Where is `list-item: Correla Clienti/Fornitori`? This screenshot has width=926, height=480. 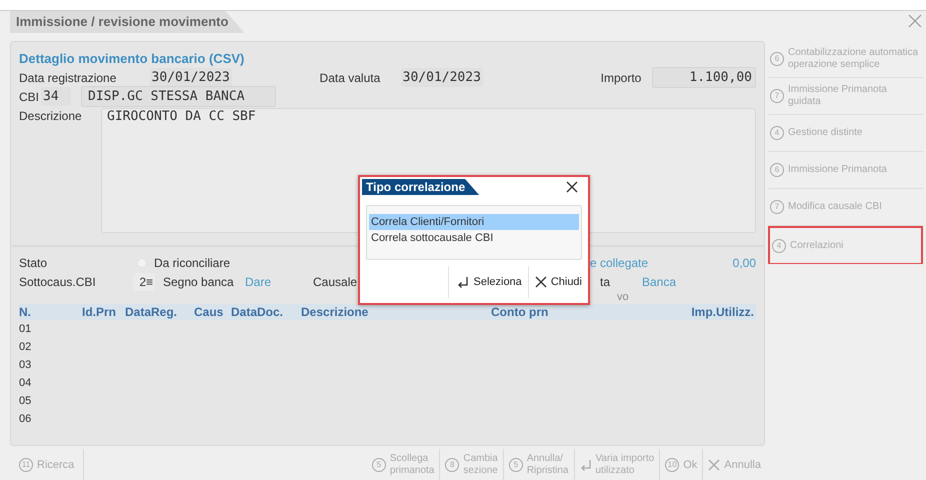
list-item: Correla Clienti/Fornitori is located at coordinates (474, 222).